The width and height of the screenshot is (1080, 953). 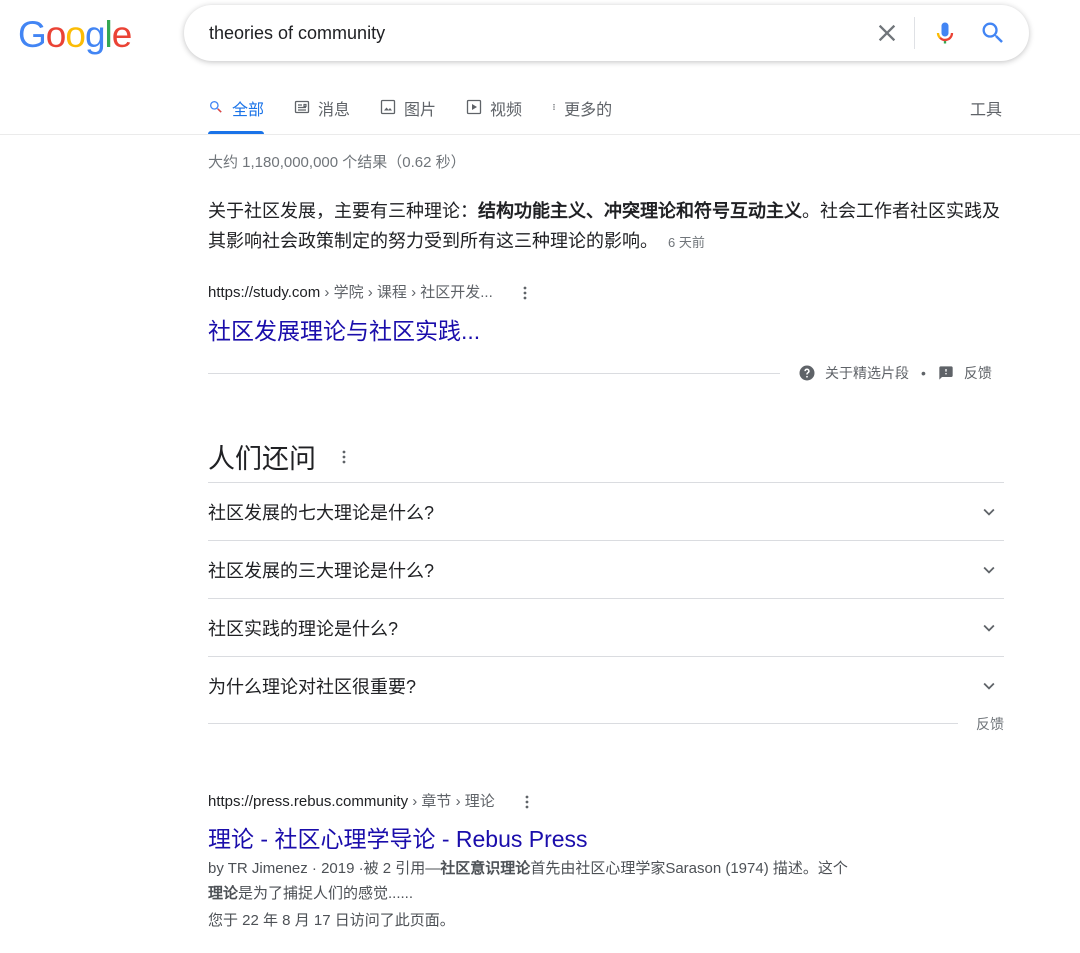 I want to click on video-icon, so click(x=474, y=107).